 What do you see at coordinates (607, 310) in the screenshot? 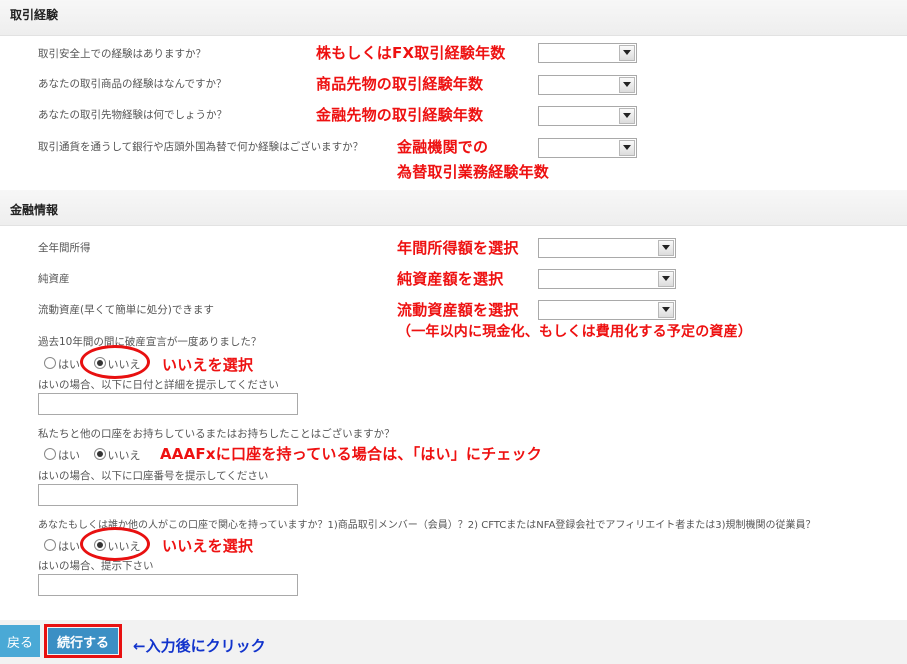
I see `liquid-assets-select` at bounding box center [607, 310].